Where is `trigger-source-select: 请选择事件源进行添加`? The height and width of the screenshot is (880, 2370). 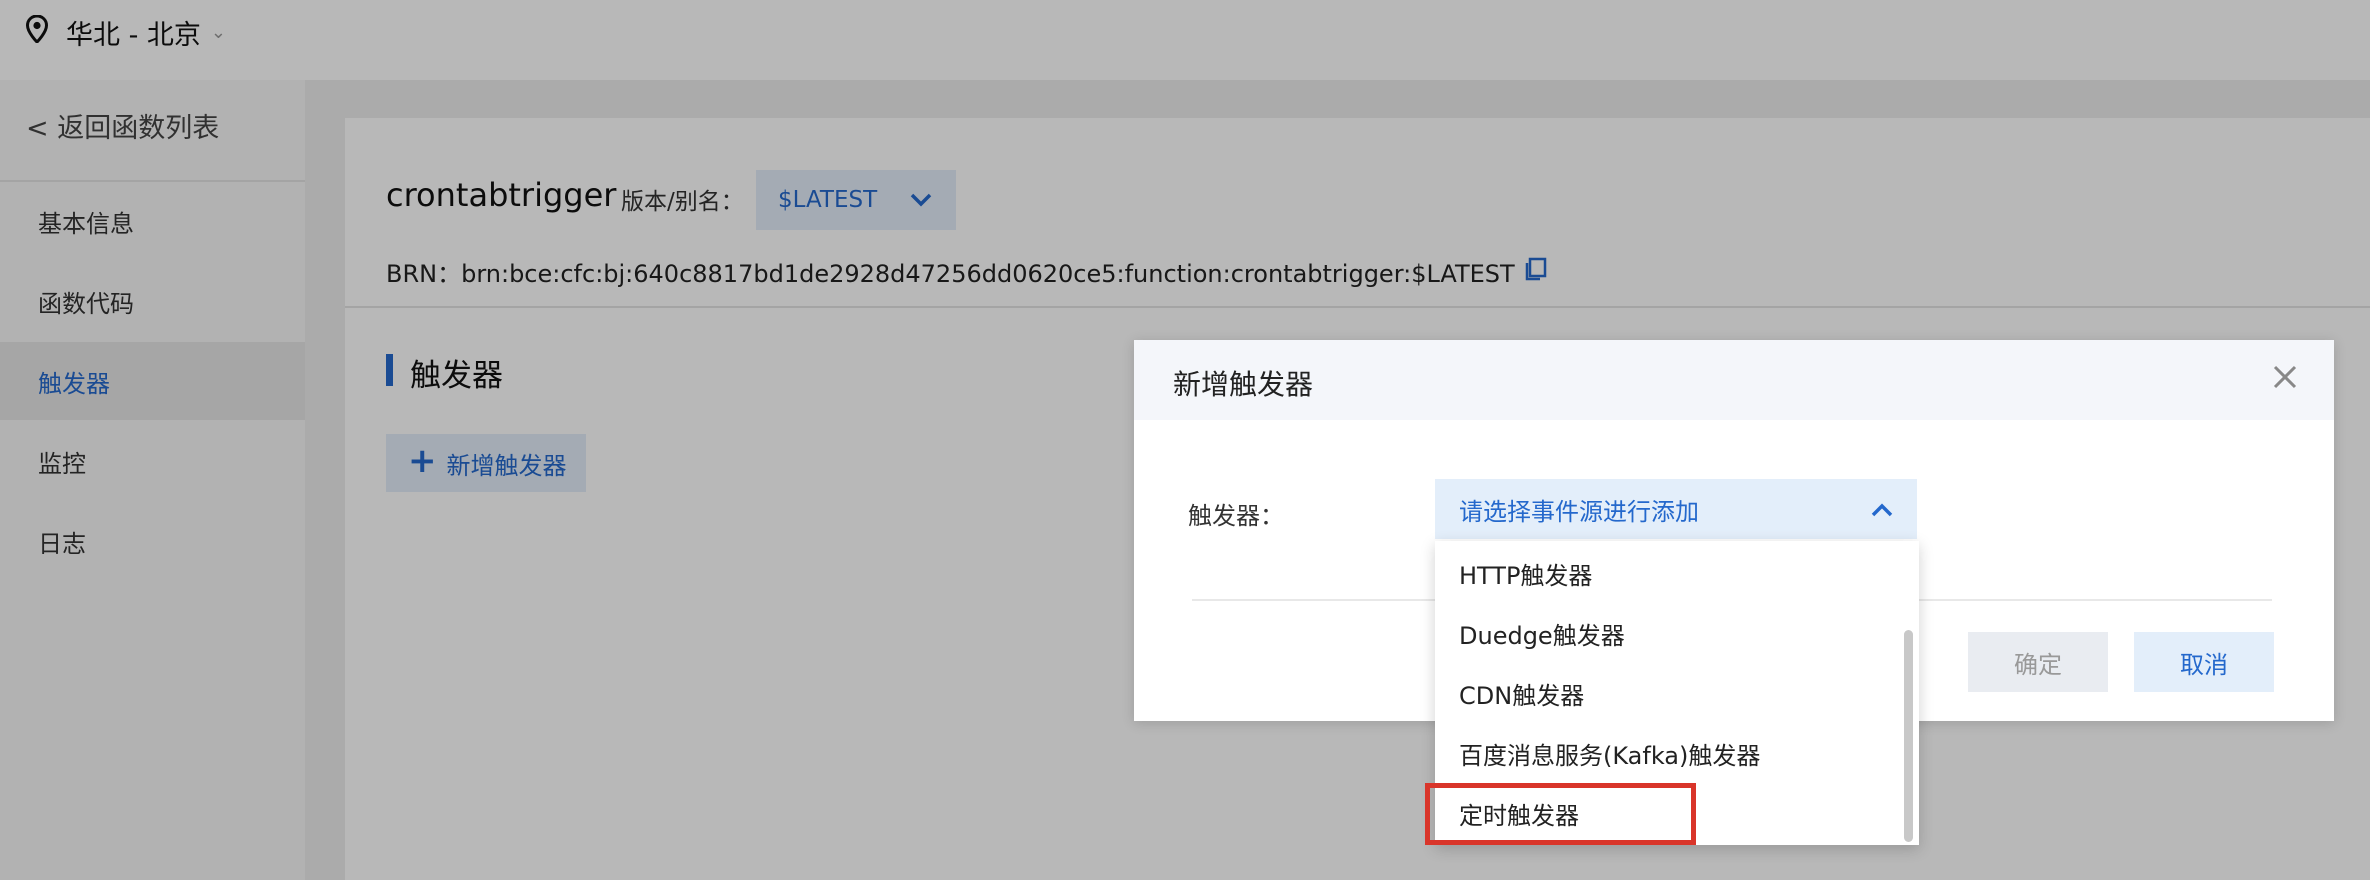 trigger-source-select: 请选择事件源进行添加 is located at coordinates (1676, 509).